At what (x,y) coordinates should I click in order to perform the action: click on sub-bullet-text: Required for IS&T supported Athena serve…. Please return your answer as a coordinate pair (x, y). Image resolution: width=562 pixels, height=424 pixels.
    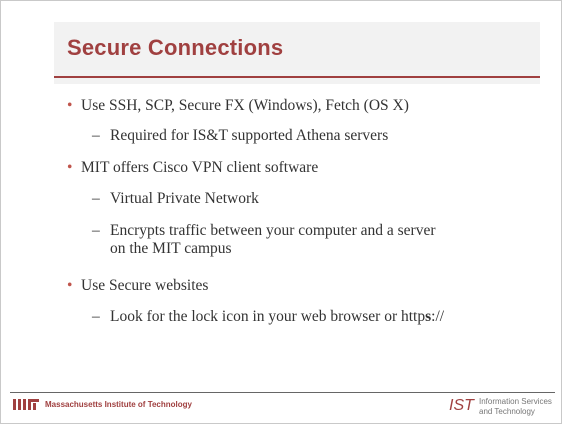
    Looking at the image, I should click on (249, 135).